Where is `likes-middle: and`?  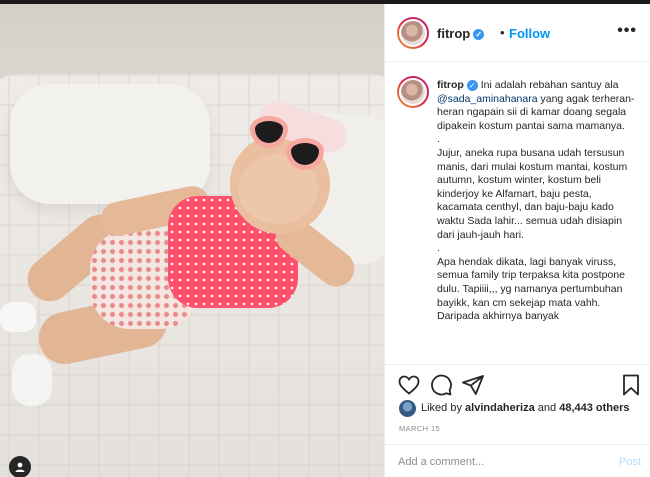
likes-middle: and is located at coordinates (547, 408).